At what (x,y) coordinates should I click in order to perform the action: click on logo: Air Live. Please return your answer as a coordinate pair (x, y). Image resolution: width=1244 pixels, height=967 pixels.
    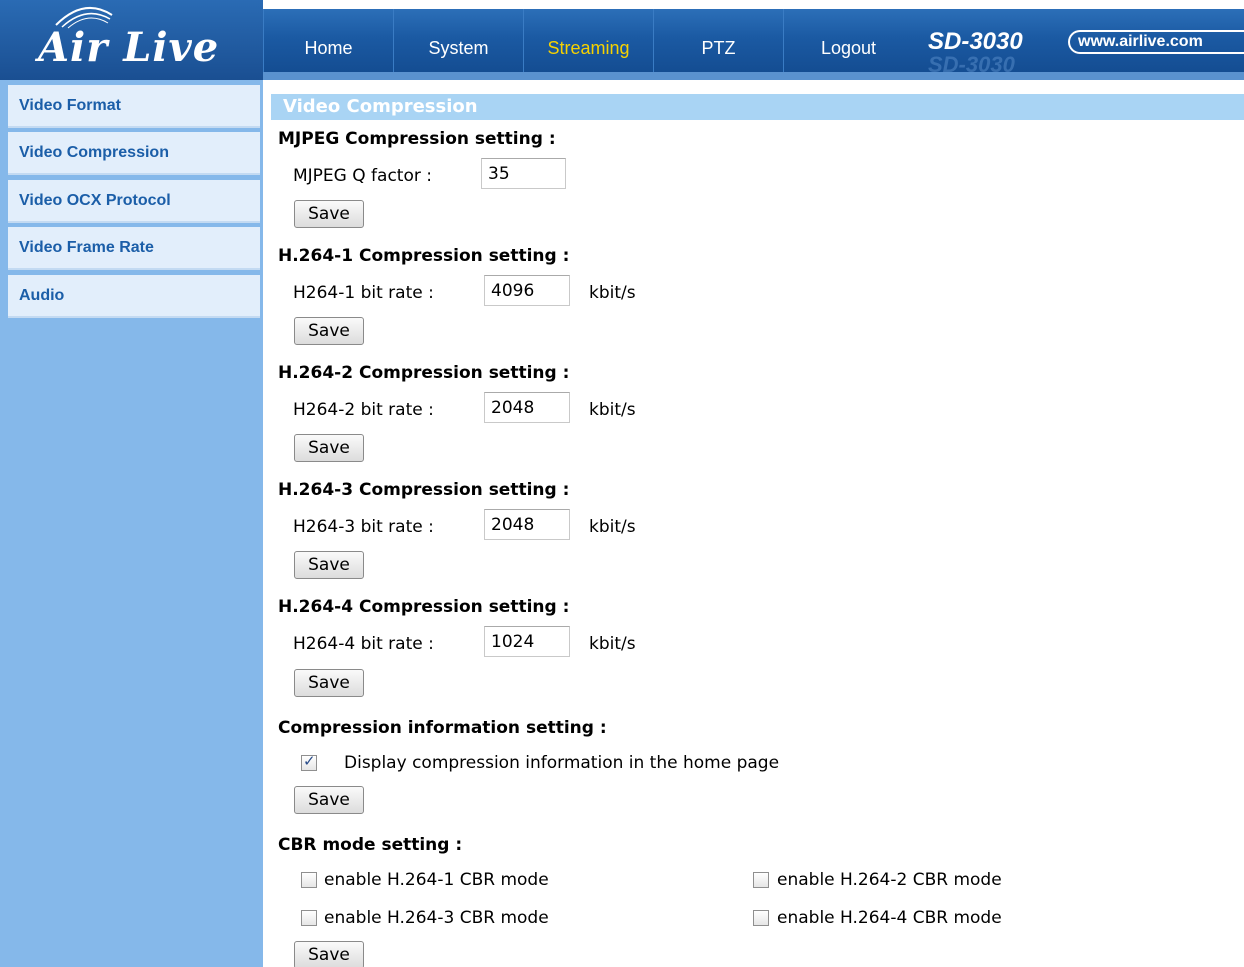
    Looking at the image, I should click on (131, 40).